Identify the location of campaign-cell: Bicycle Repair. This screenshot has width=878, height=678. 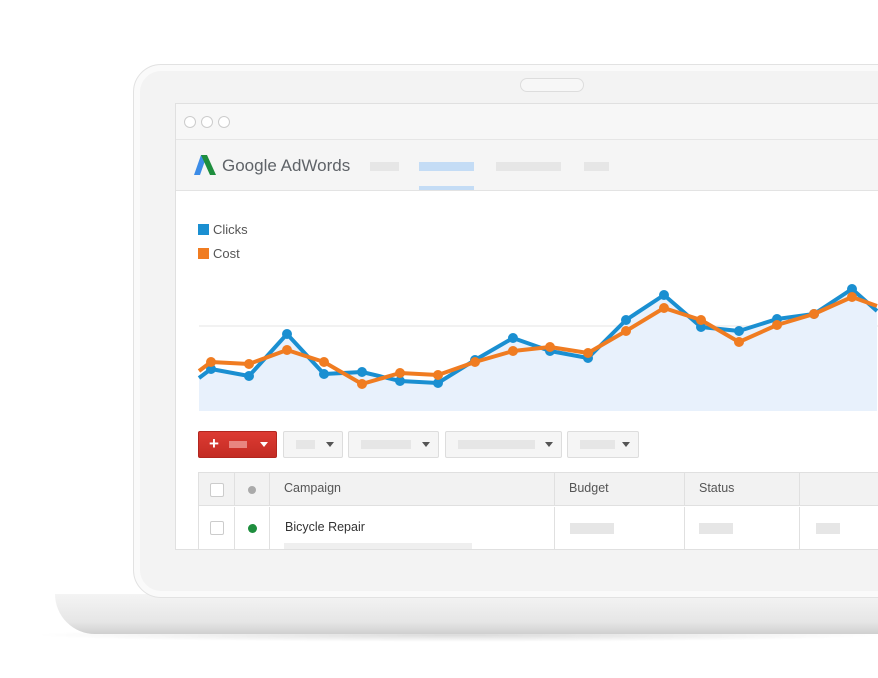
(412, 528).